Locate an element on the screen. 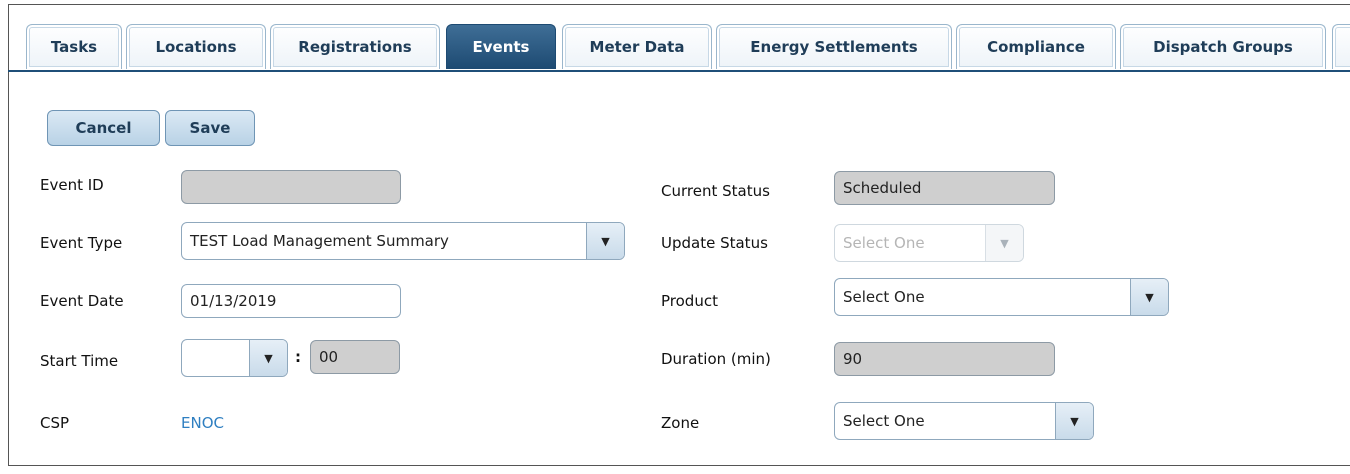 The image size is (1350, 474). event-type-label: Event Type is located at coordinates (81, 243).